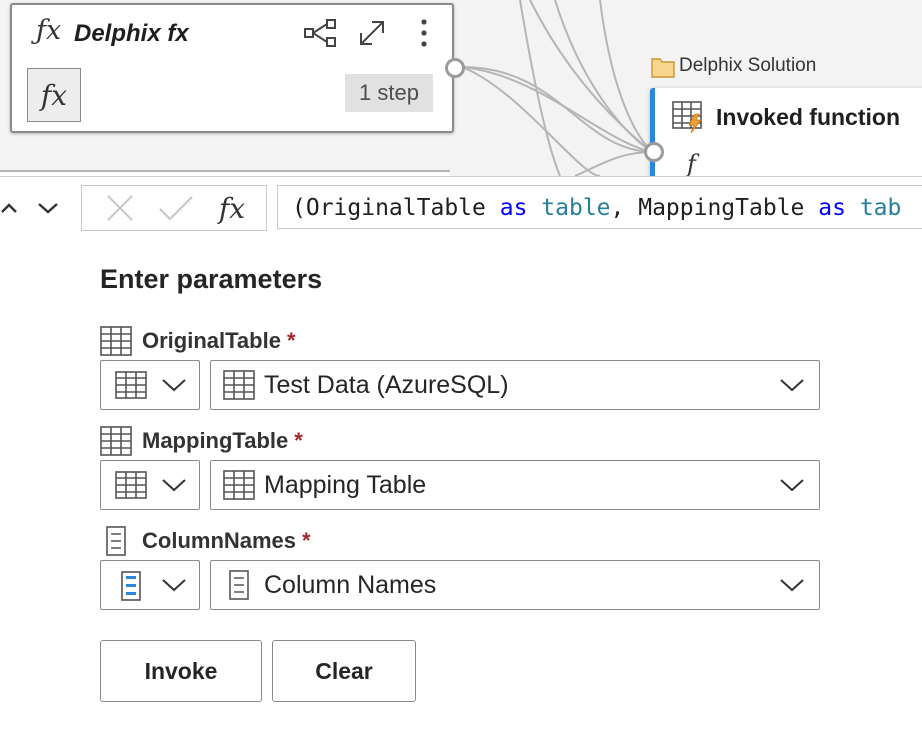 This screenshot has width=922, height=734. What do you see at coordinates (120, 208) in the screenshot?
I see `close-icon` at bounding box center [120, 208].